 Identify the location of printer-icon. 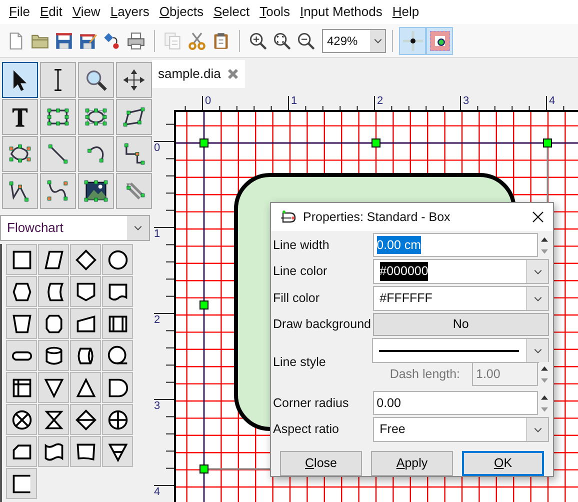
(136, 41).